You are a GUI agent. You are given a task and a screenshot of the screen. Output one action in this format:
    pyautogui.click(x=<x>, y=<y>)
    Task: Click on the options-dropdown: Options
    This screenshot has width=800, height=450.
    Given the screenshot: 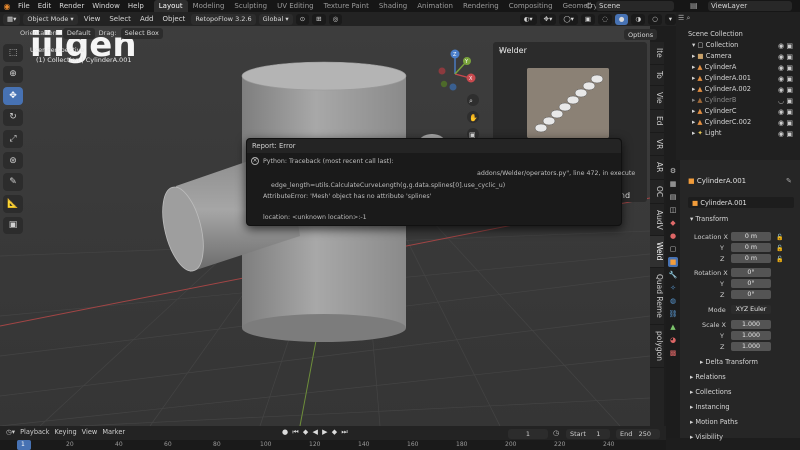 What is the action you would take?
    pyautogui.click(x=641, y=34)
    